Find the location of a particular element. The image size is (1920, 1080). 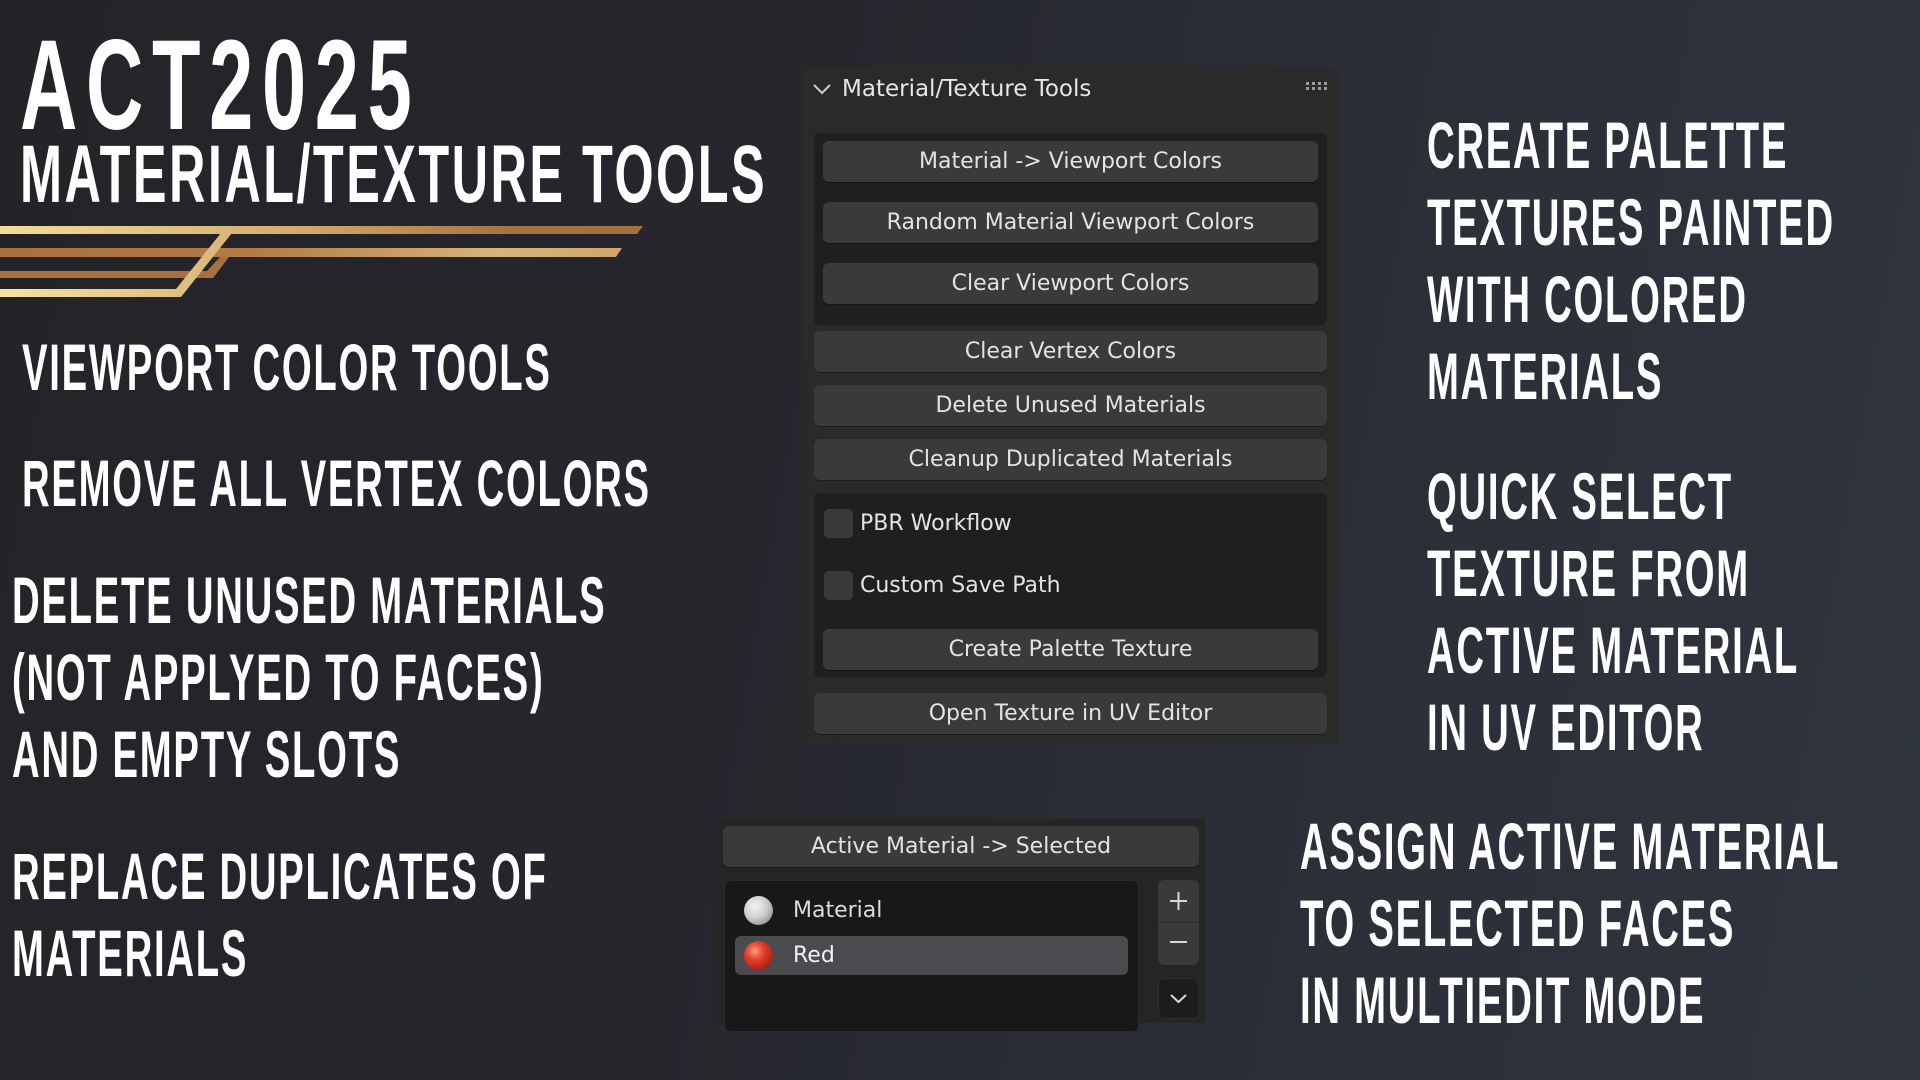

slot-add-remove-group is located at coordinates (1178, 922).